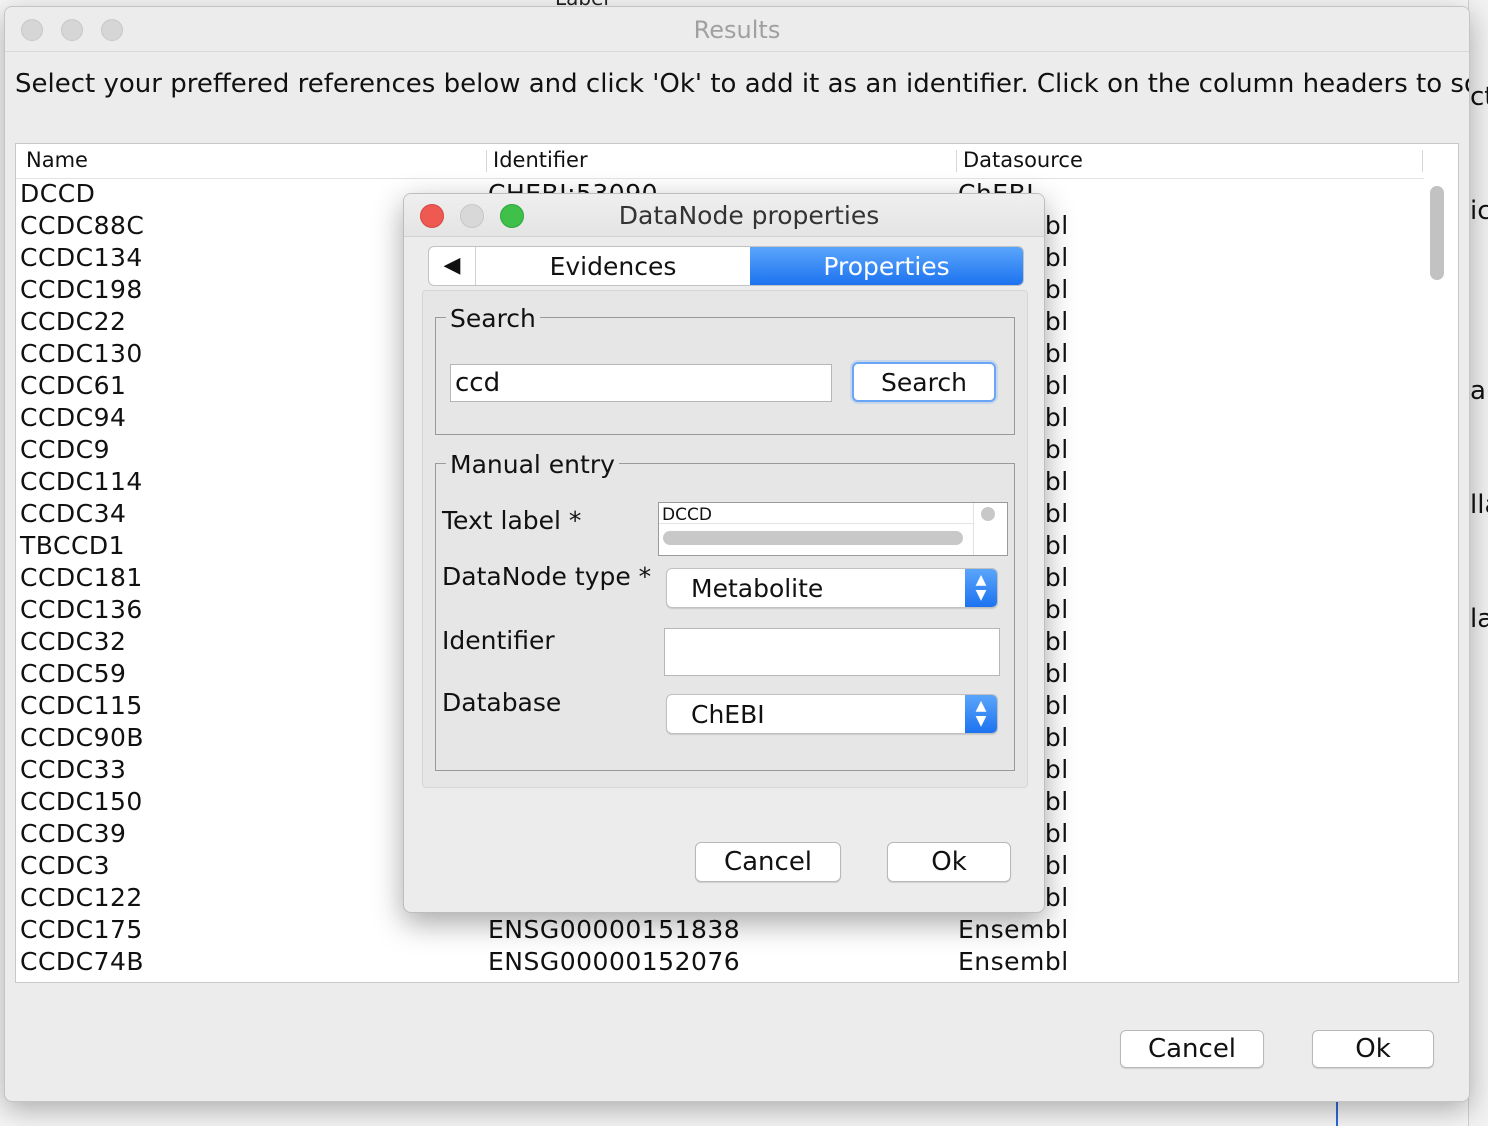 The image size is (1488, 1126). Describe the element at coordinates (1373, 1049) in the screenshot. I see `results-ok-button: Ok` at that location.